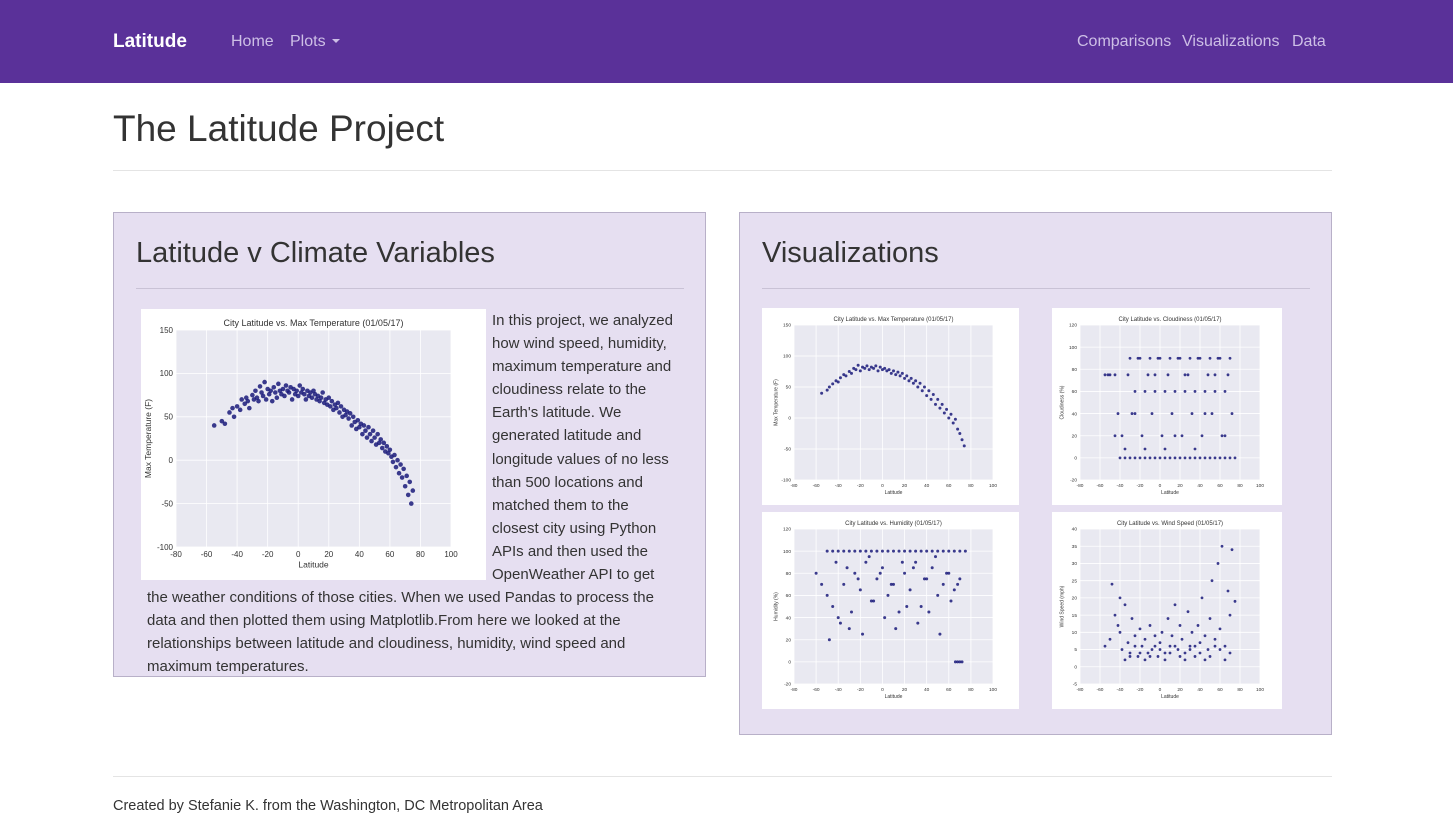 This screenshot has height=832, width=1453. I want to click on nav-plots-dropdown: Plots, so click(315, 42).